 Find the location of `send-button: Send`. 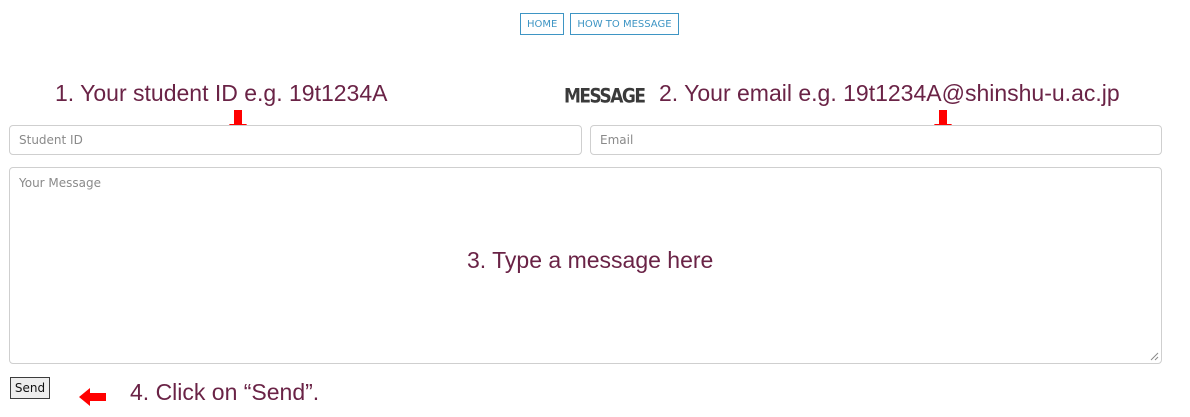

send-button: Send is located at coordinates (30, 388).